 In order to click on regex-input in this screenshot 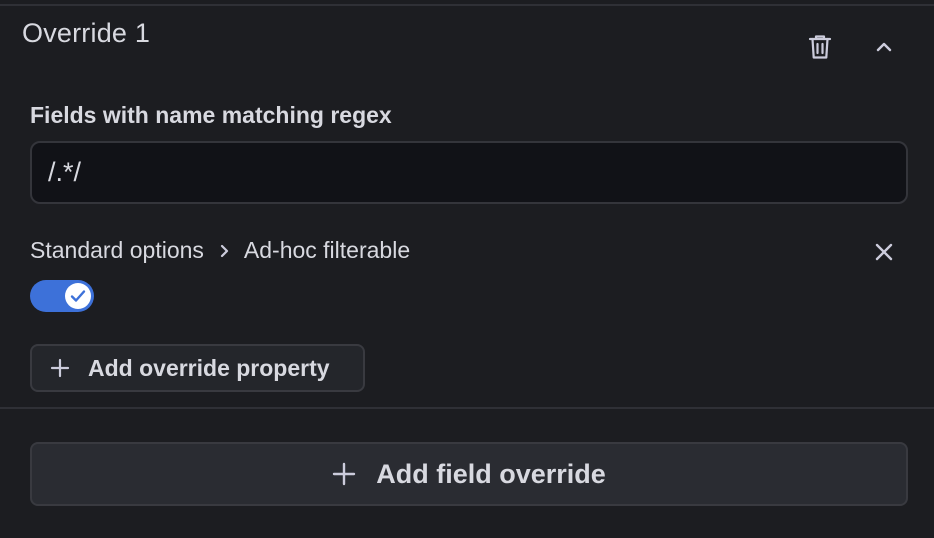, I will do `click(469, 172)`.